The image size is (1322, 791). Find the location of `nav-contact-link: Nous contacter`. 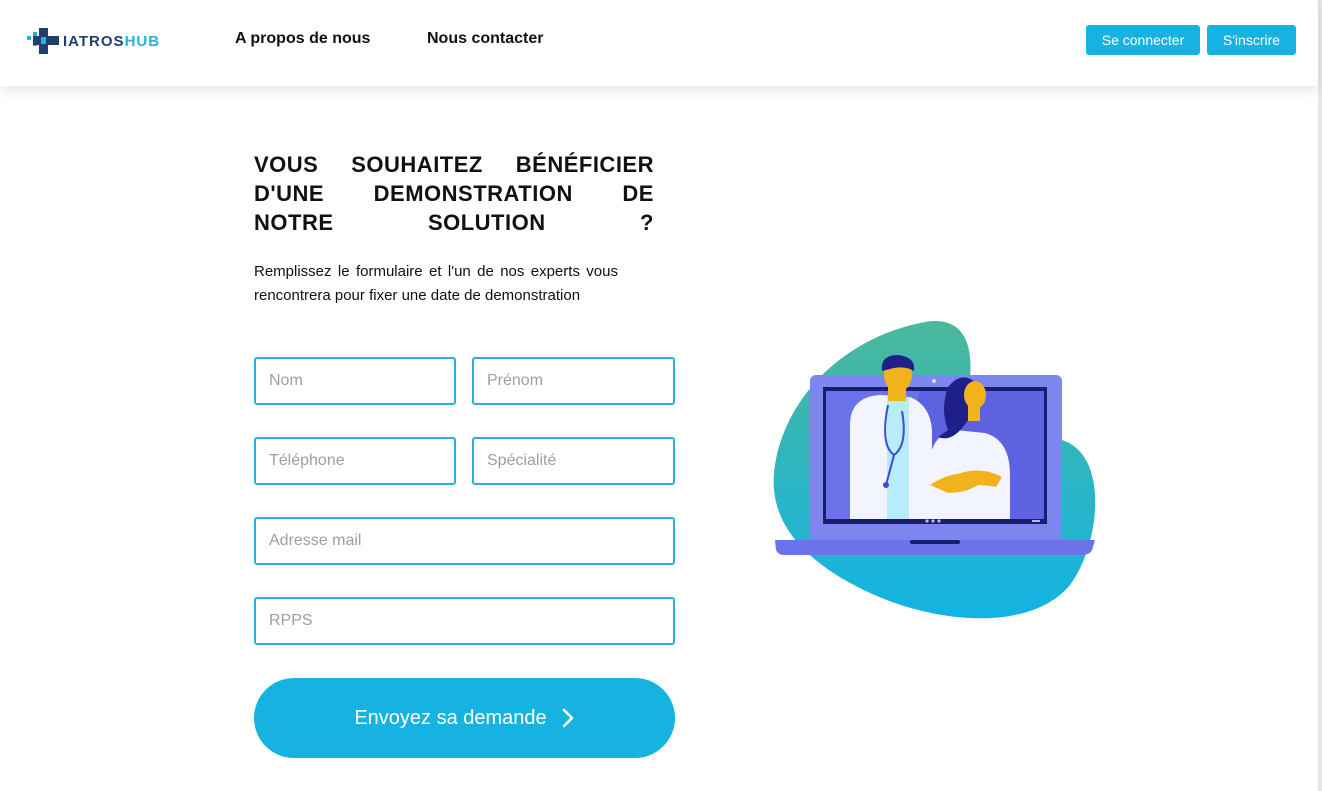

nav-contact-link: Nous contacter is located at coordinates (485, 39).